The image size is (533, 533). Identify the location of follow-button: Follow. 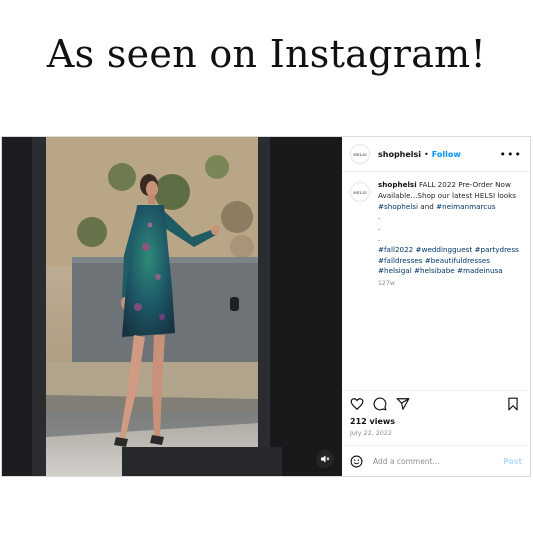
(446, 154).